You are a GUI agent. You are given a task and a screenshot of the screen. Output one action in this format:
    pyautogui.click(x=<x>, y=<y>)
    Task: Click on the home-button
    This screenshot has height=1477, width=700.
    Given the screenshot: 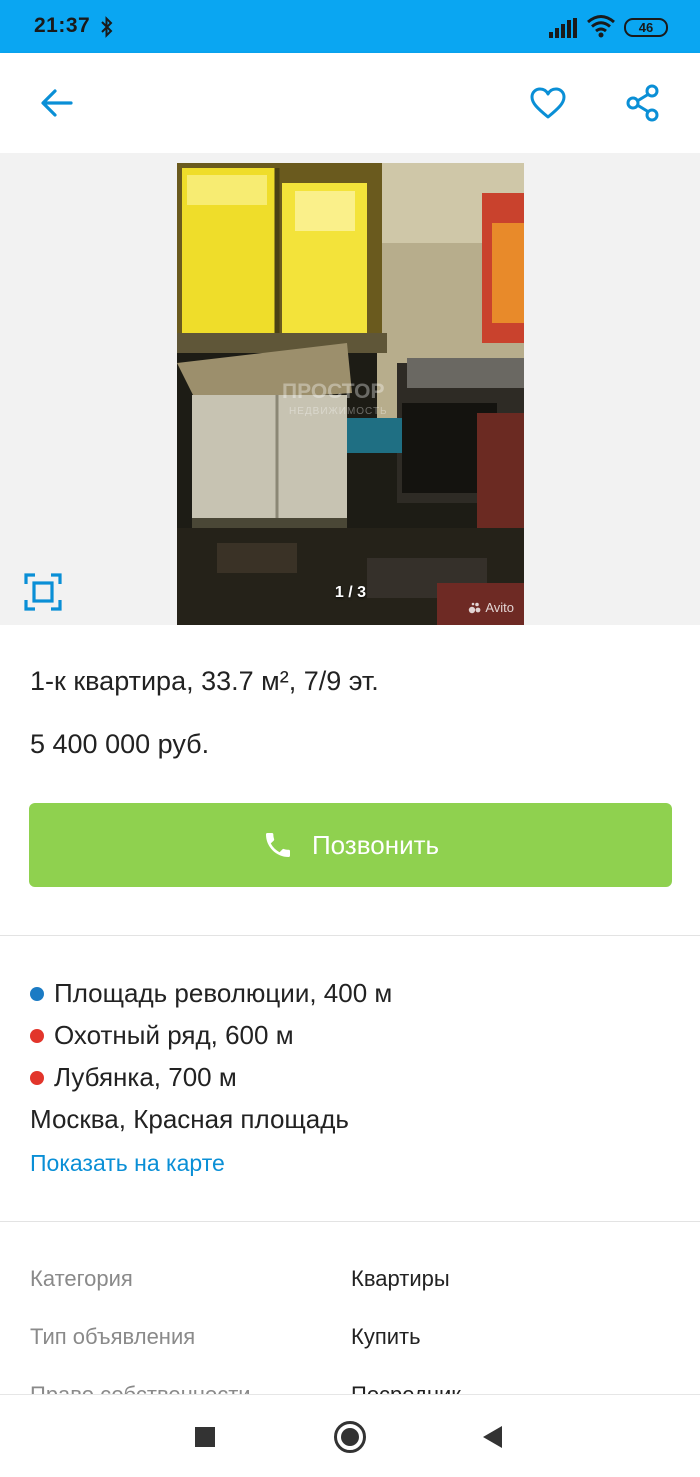 What is the action you would take?
    pyautogui.click(x=350, y=1437)
    